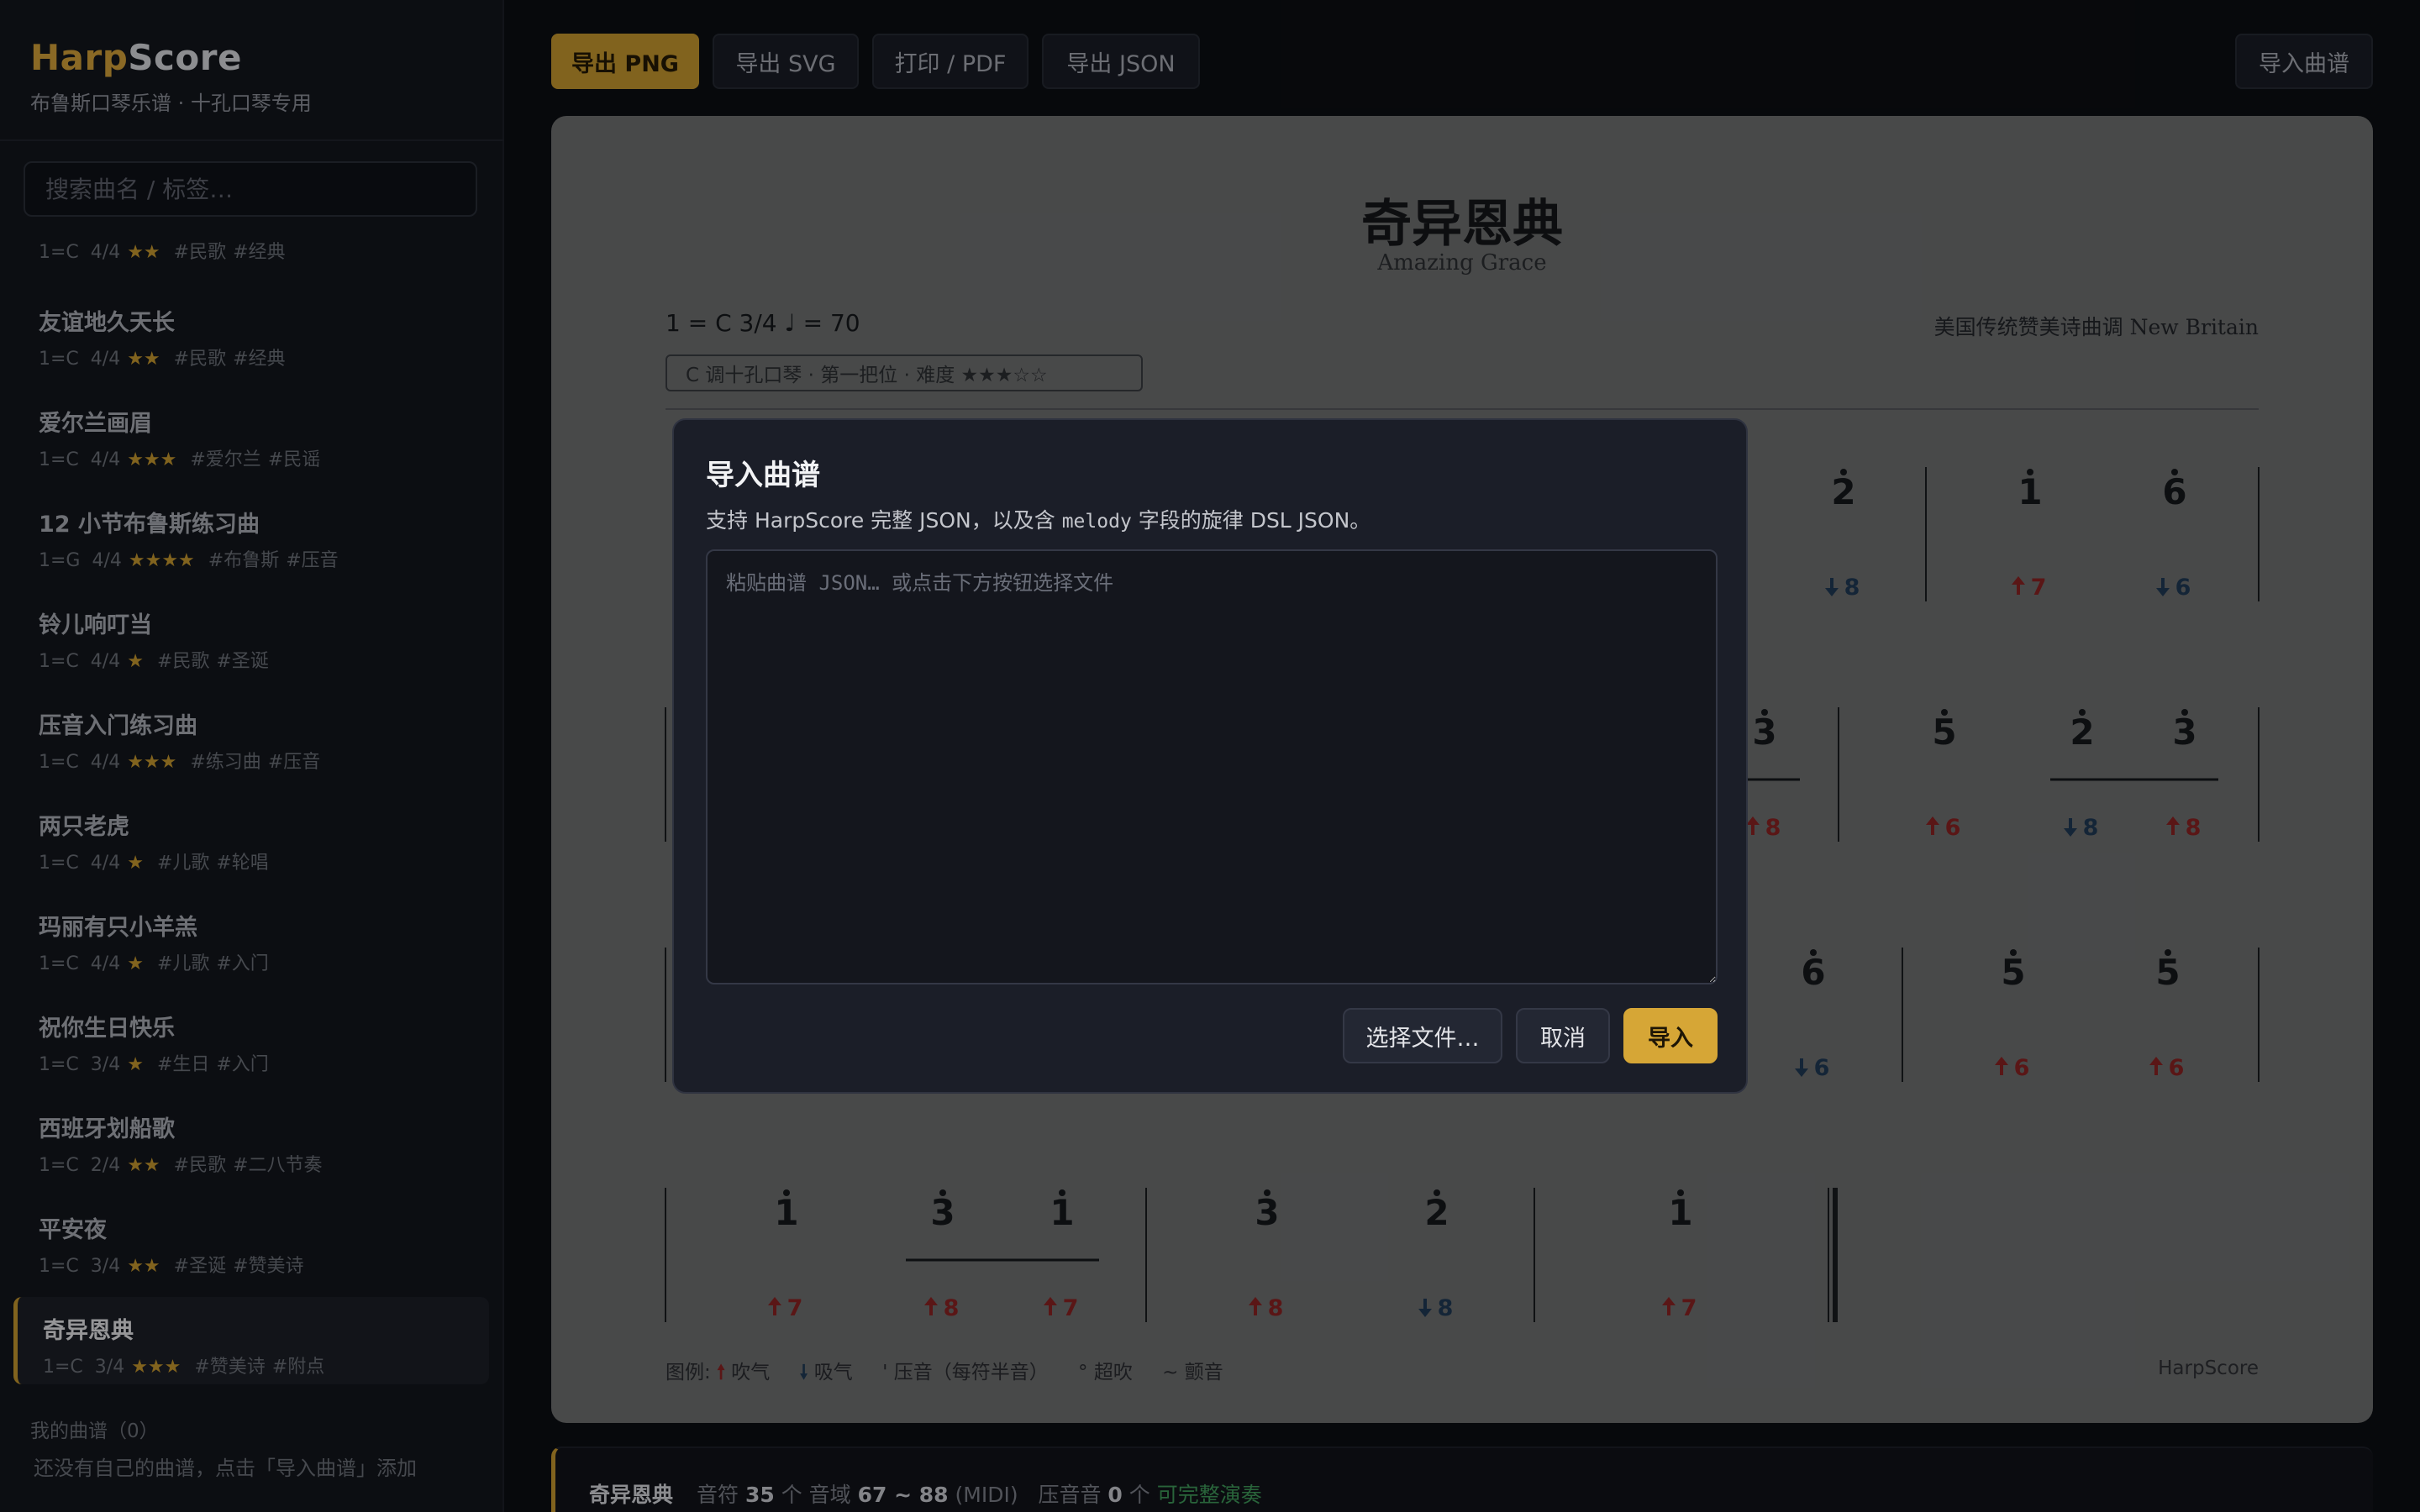 The image size is (2420, 1512). Describe the element at coordinates (1096, 522) in the screenshot. I see `melody-code: melody` at that location.